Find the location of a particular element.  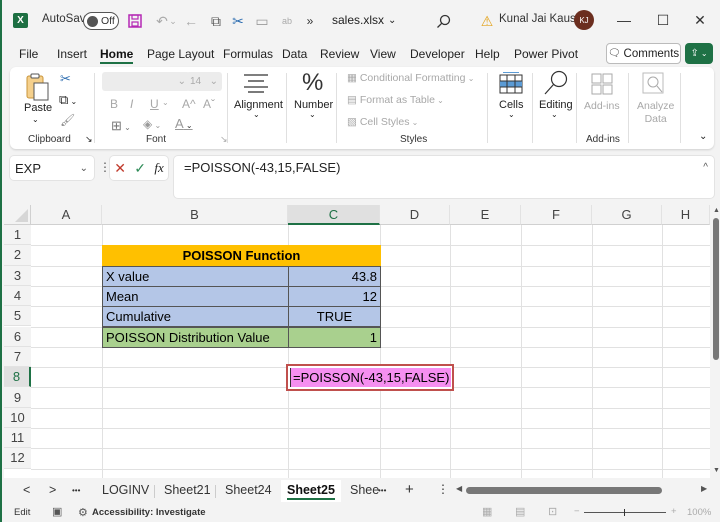

avatar: KJ is located at coordinates (584, 20).